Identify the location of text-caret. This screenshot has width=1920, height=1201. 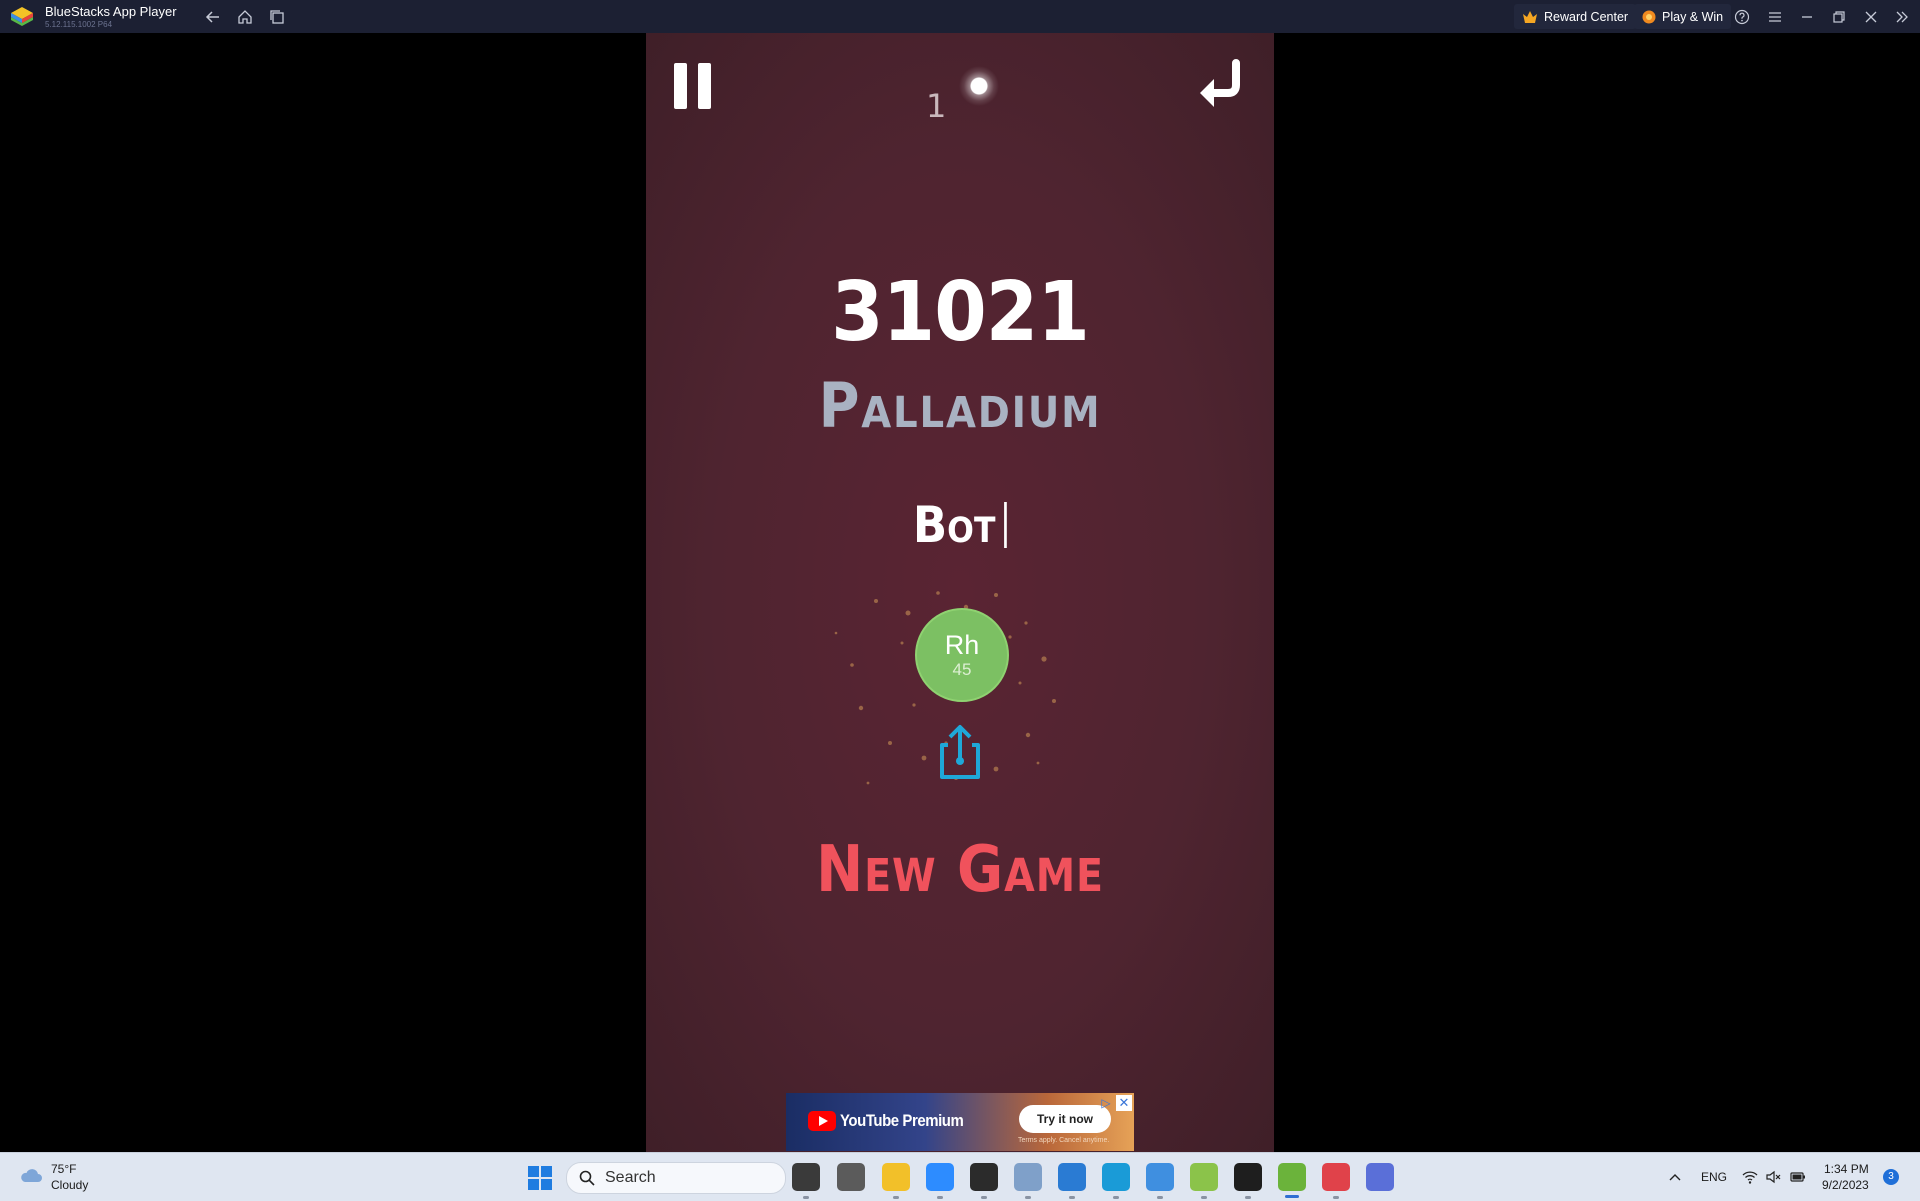
(1006, 525).